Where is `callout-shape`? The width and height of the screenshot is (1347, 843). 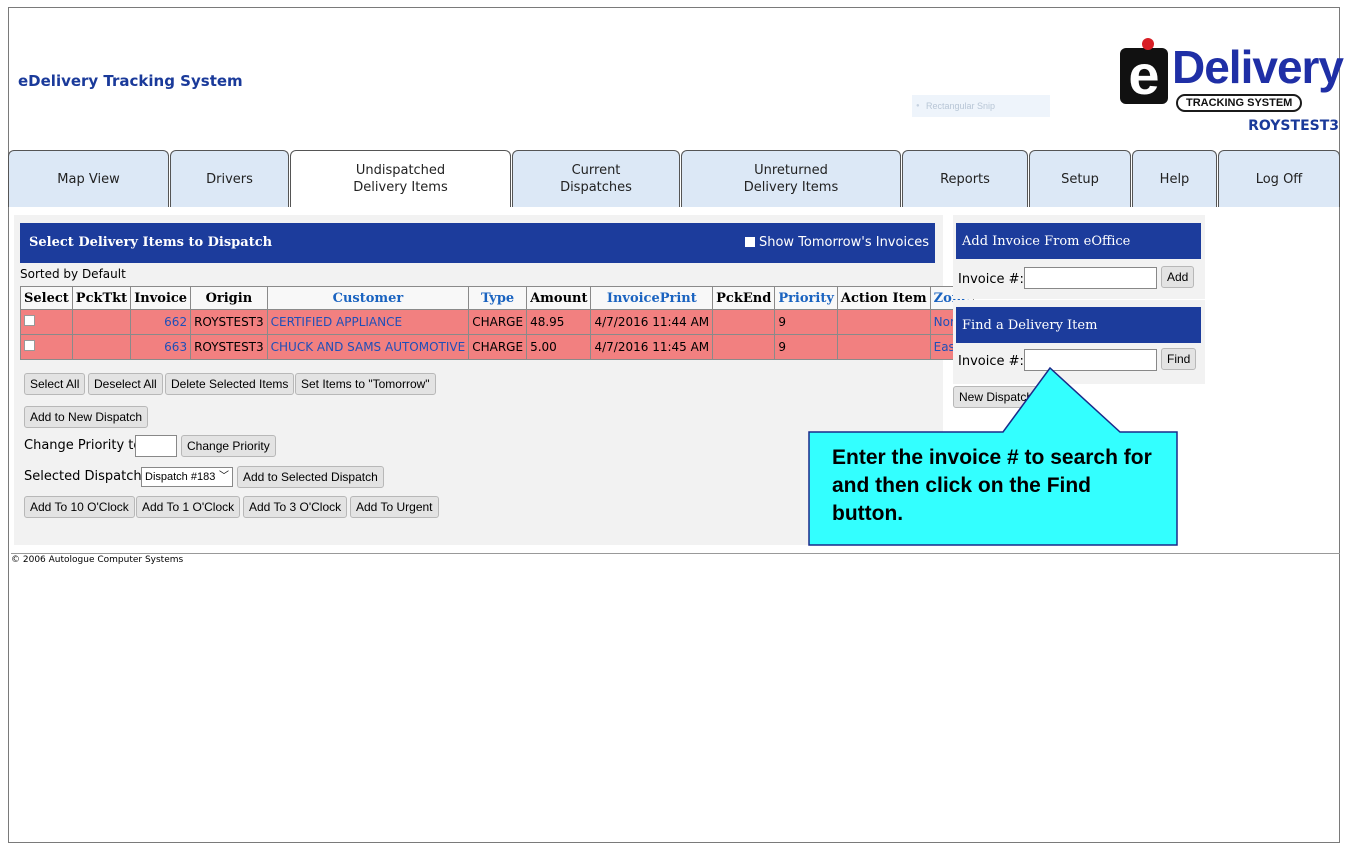 callout-shape is located at coordinates (993, 456).